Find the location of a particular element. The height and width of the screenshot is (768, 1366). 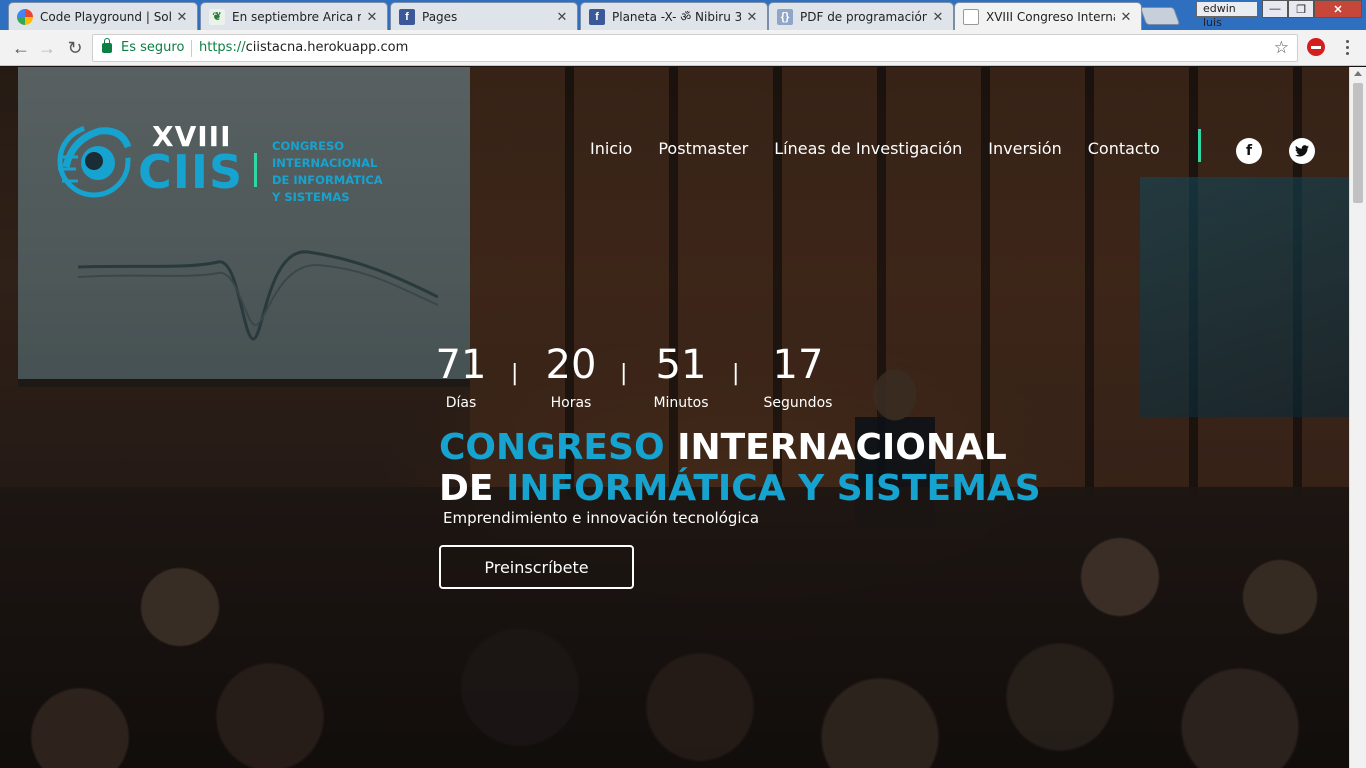

document-icon: {} is located at coordinates (785, 16).